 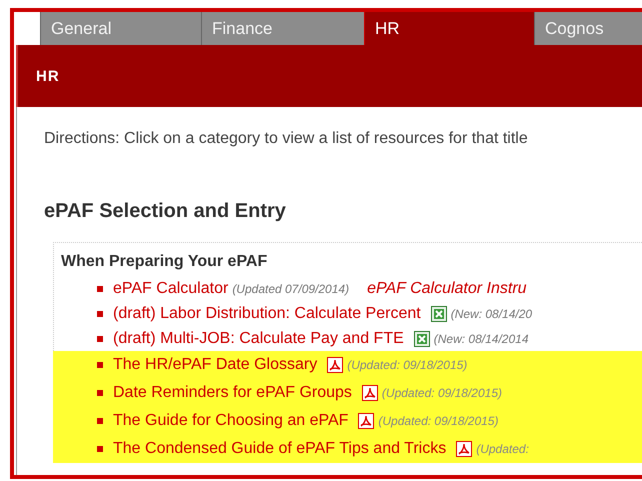 What do you see at coordinates (267, 313) in the screenshot?
I see `document-link: (draft) Labor Distribution: Calculate Percent` at bounding box center [267, 313].